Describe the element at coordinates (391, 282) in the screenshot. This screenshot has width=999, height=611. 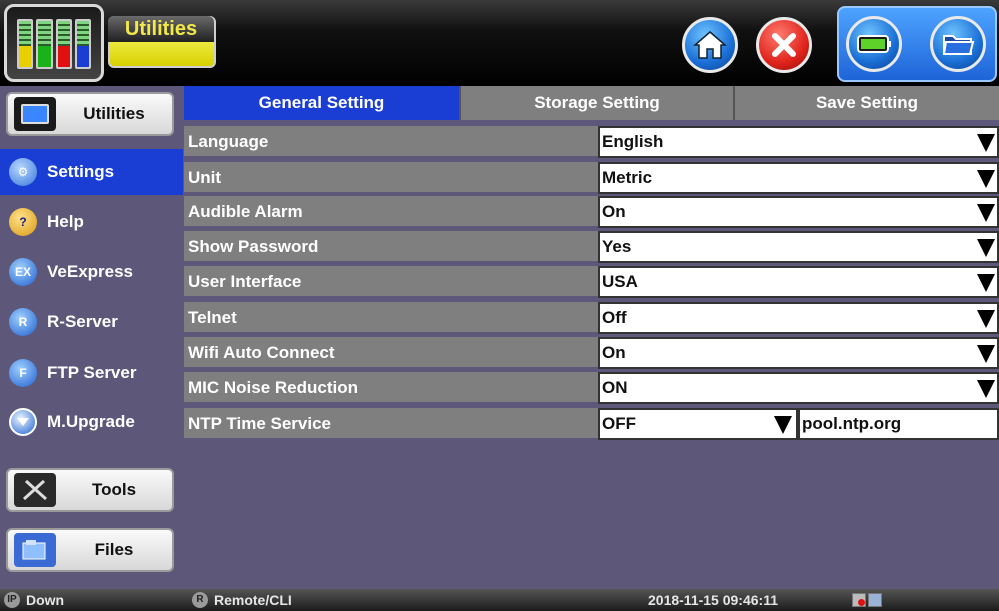
I see `setting-label: User Interface` at that location.